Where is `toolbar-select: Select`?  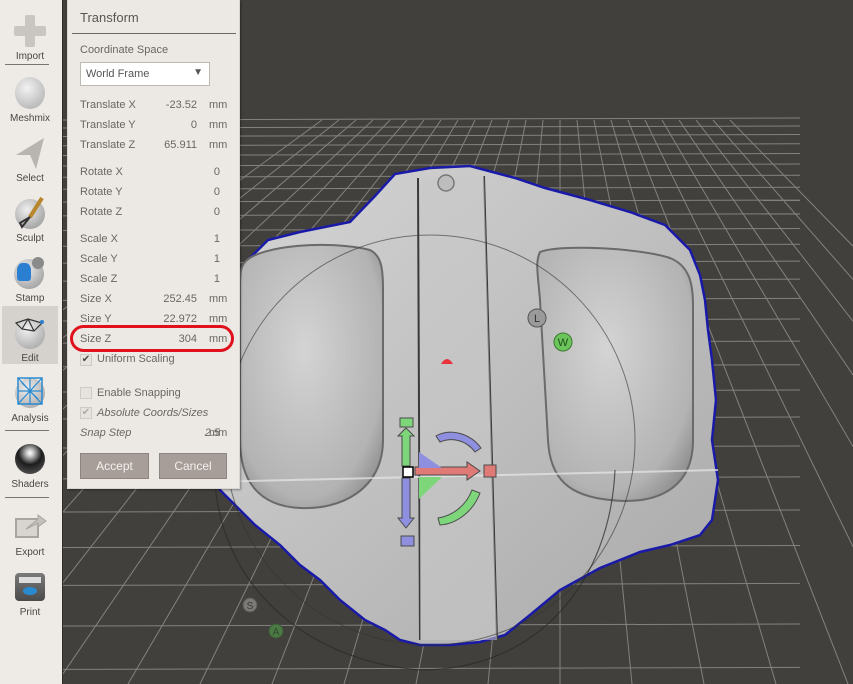
toolbar-select: Select is located at coordinates (30, 155).